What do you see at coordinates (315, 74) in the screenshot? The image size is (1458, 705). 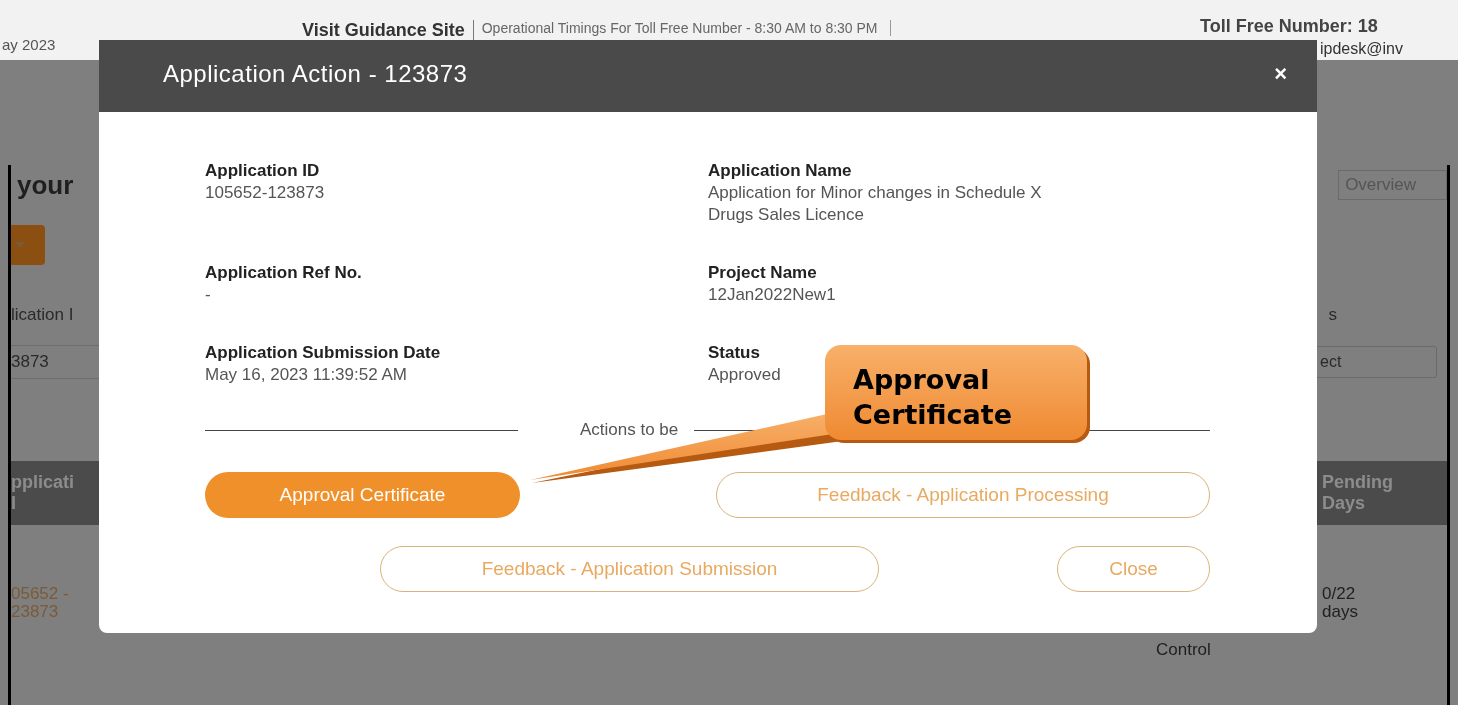 I see `modal-title: Application Action - 123873` at bounding box center [315, 74].